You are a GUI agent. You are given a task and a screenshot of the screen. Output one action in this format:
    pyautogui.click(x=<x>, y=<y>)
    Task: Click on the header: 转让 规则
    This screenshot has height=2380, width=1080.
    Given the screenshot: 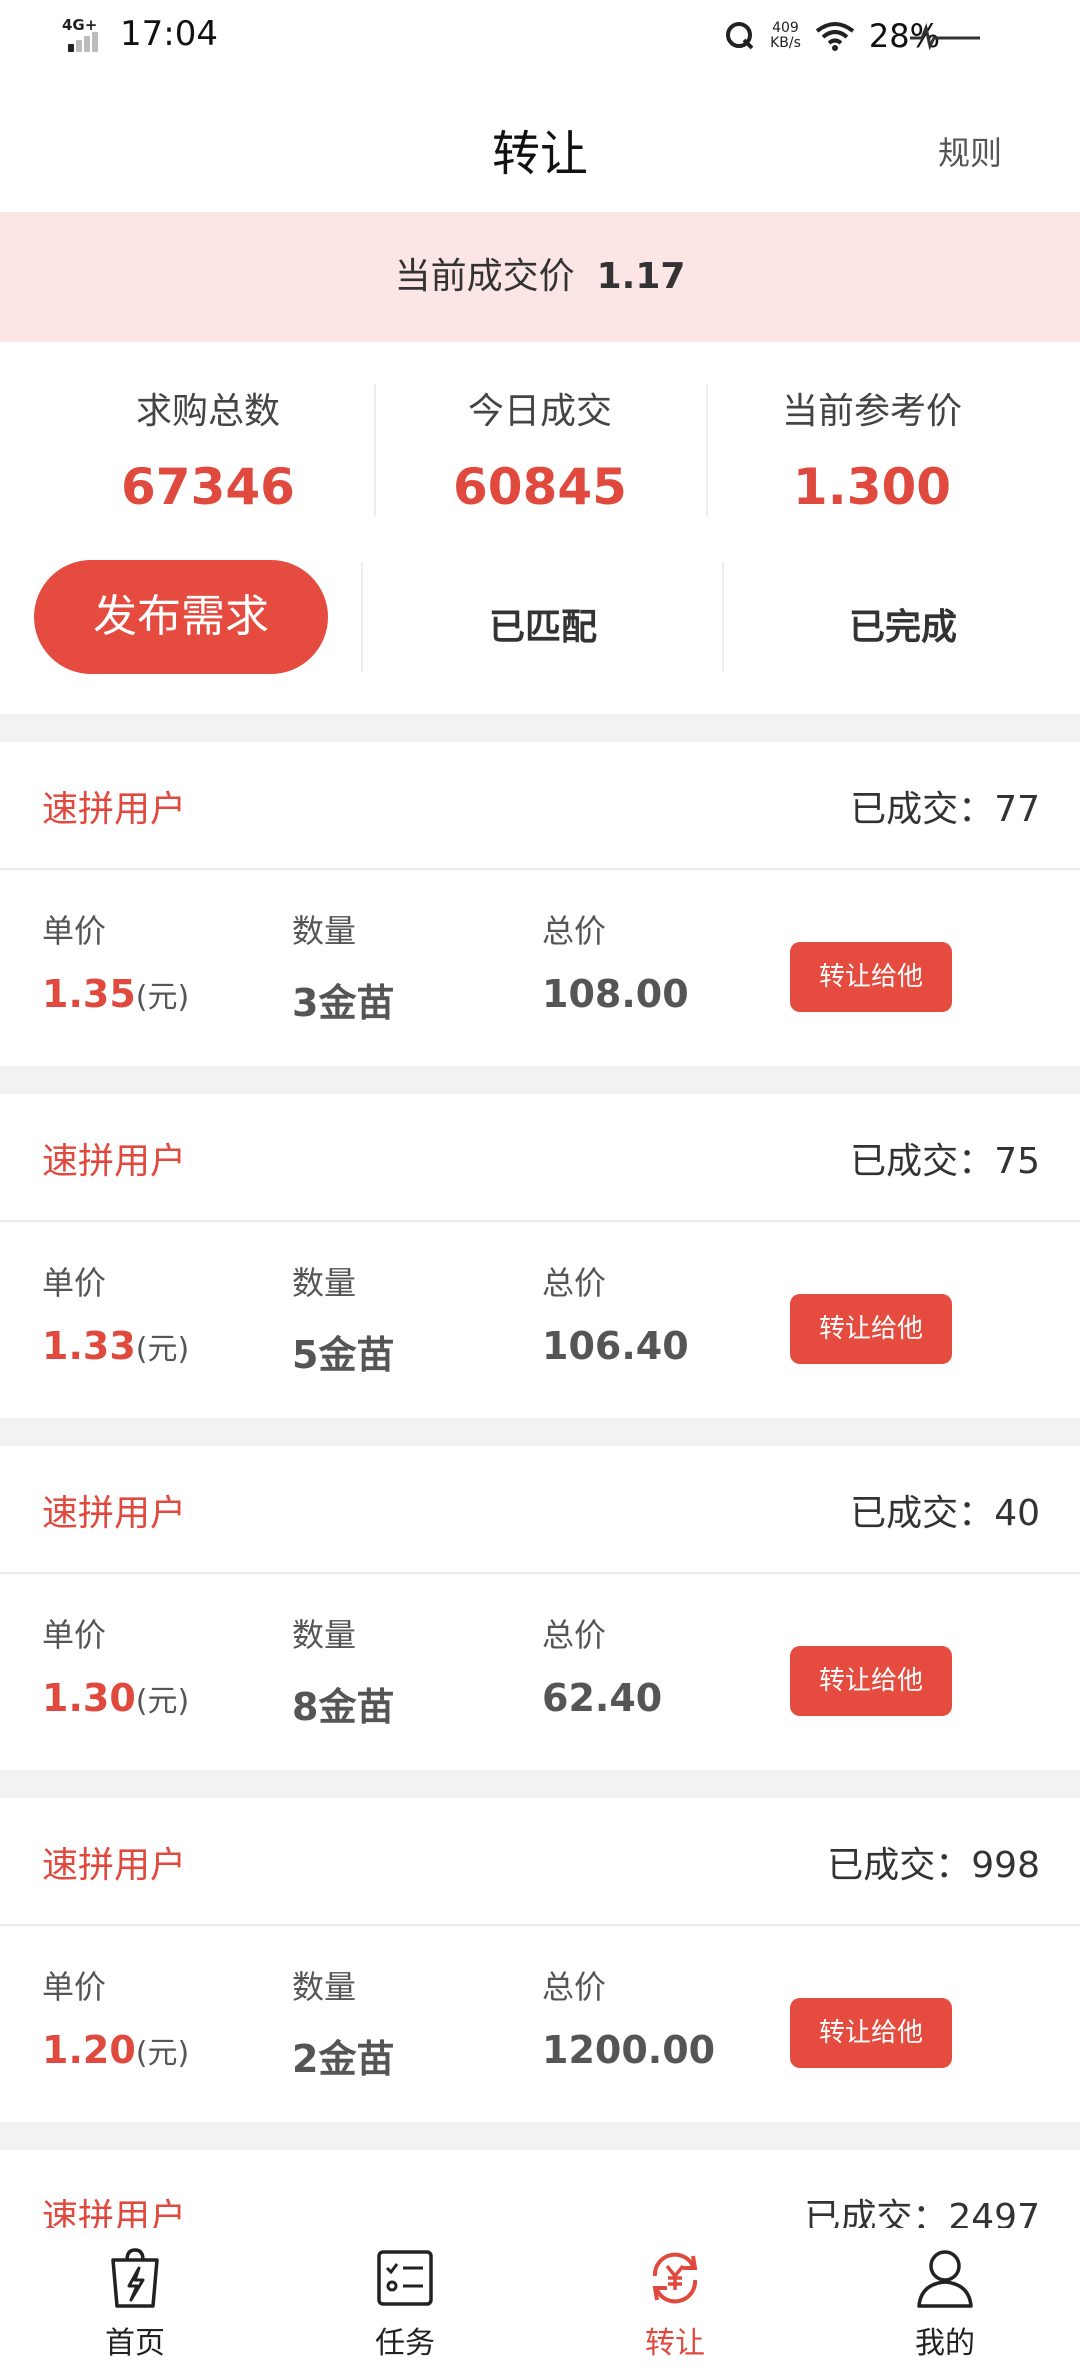 What is the action you would take?
    pyautogui.click(x=540, y=141)
    